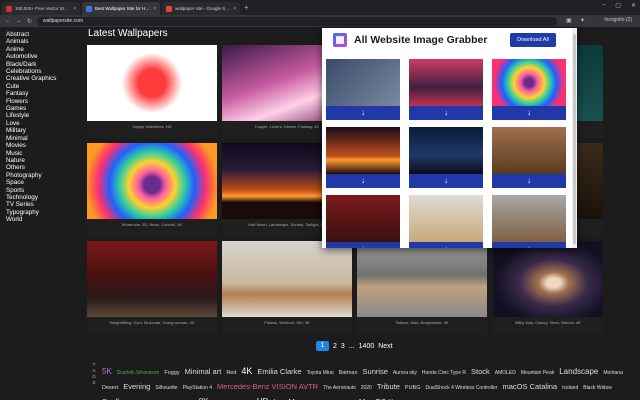  I want to click on browser-tab: 100,000+ Free Vector Stock Art ·×, so click(41, 8).